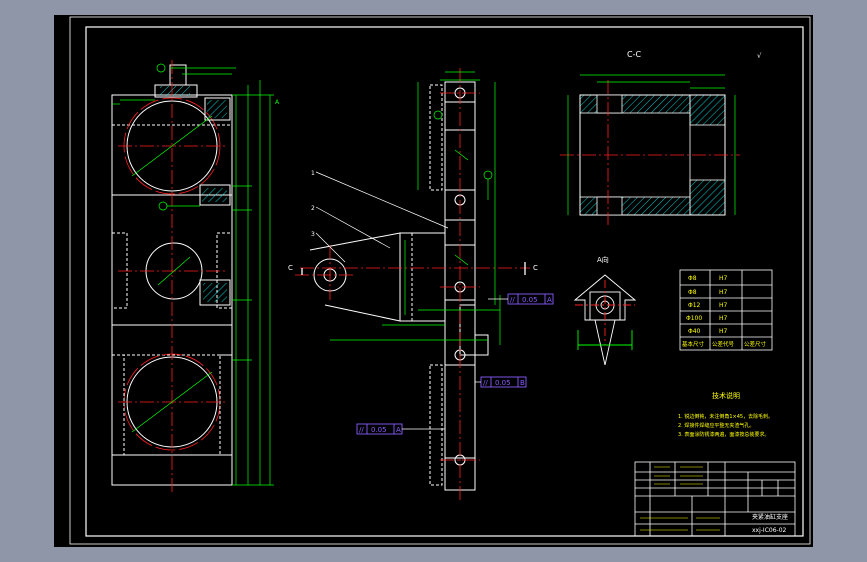  I want to click on tech-note-1: 1. 锐边倒钝，未注倒角1×45，去除毛刺。, so click(725, 416).